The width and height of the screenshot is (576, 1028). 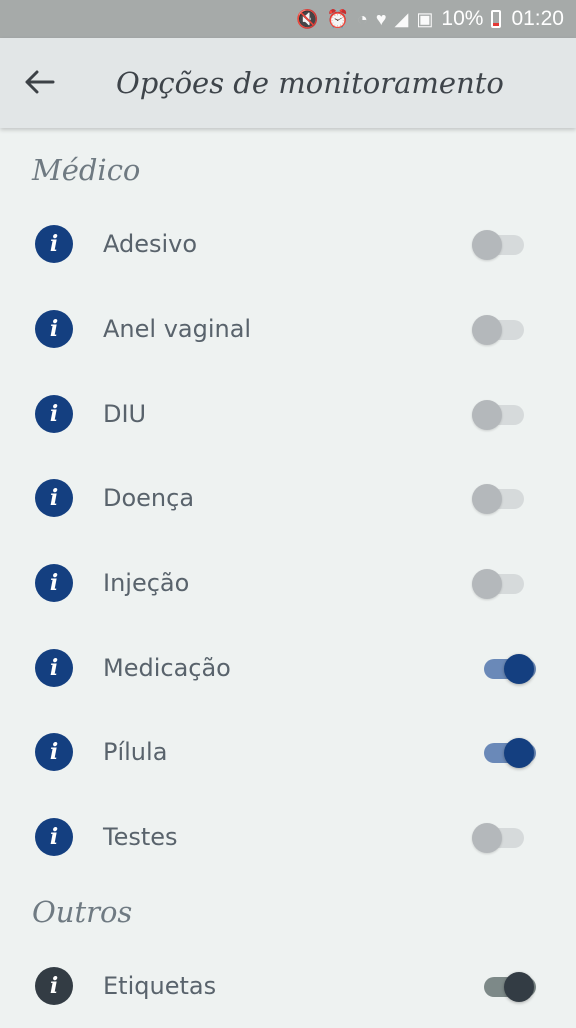 I want to click on arrow-left-icon, so click(x=40, y=83).